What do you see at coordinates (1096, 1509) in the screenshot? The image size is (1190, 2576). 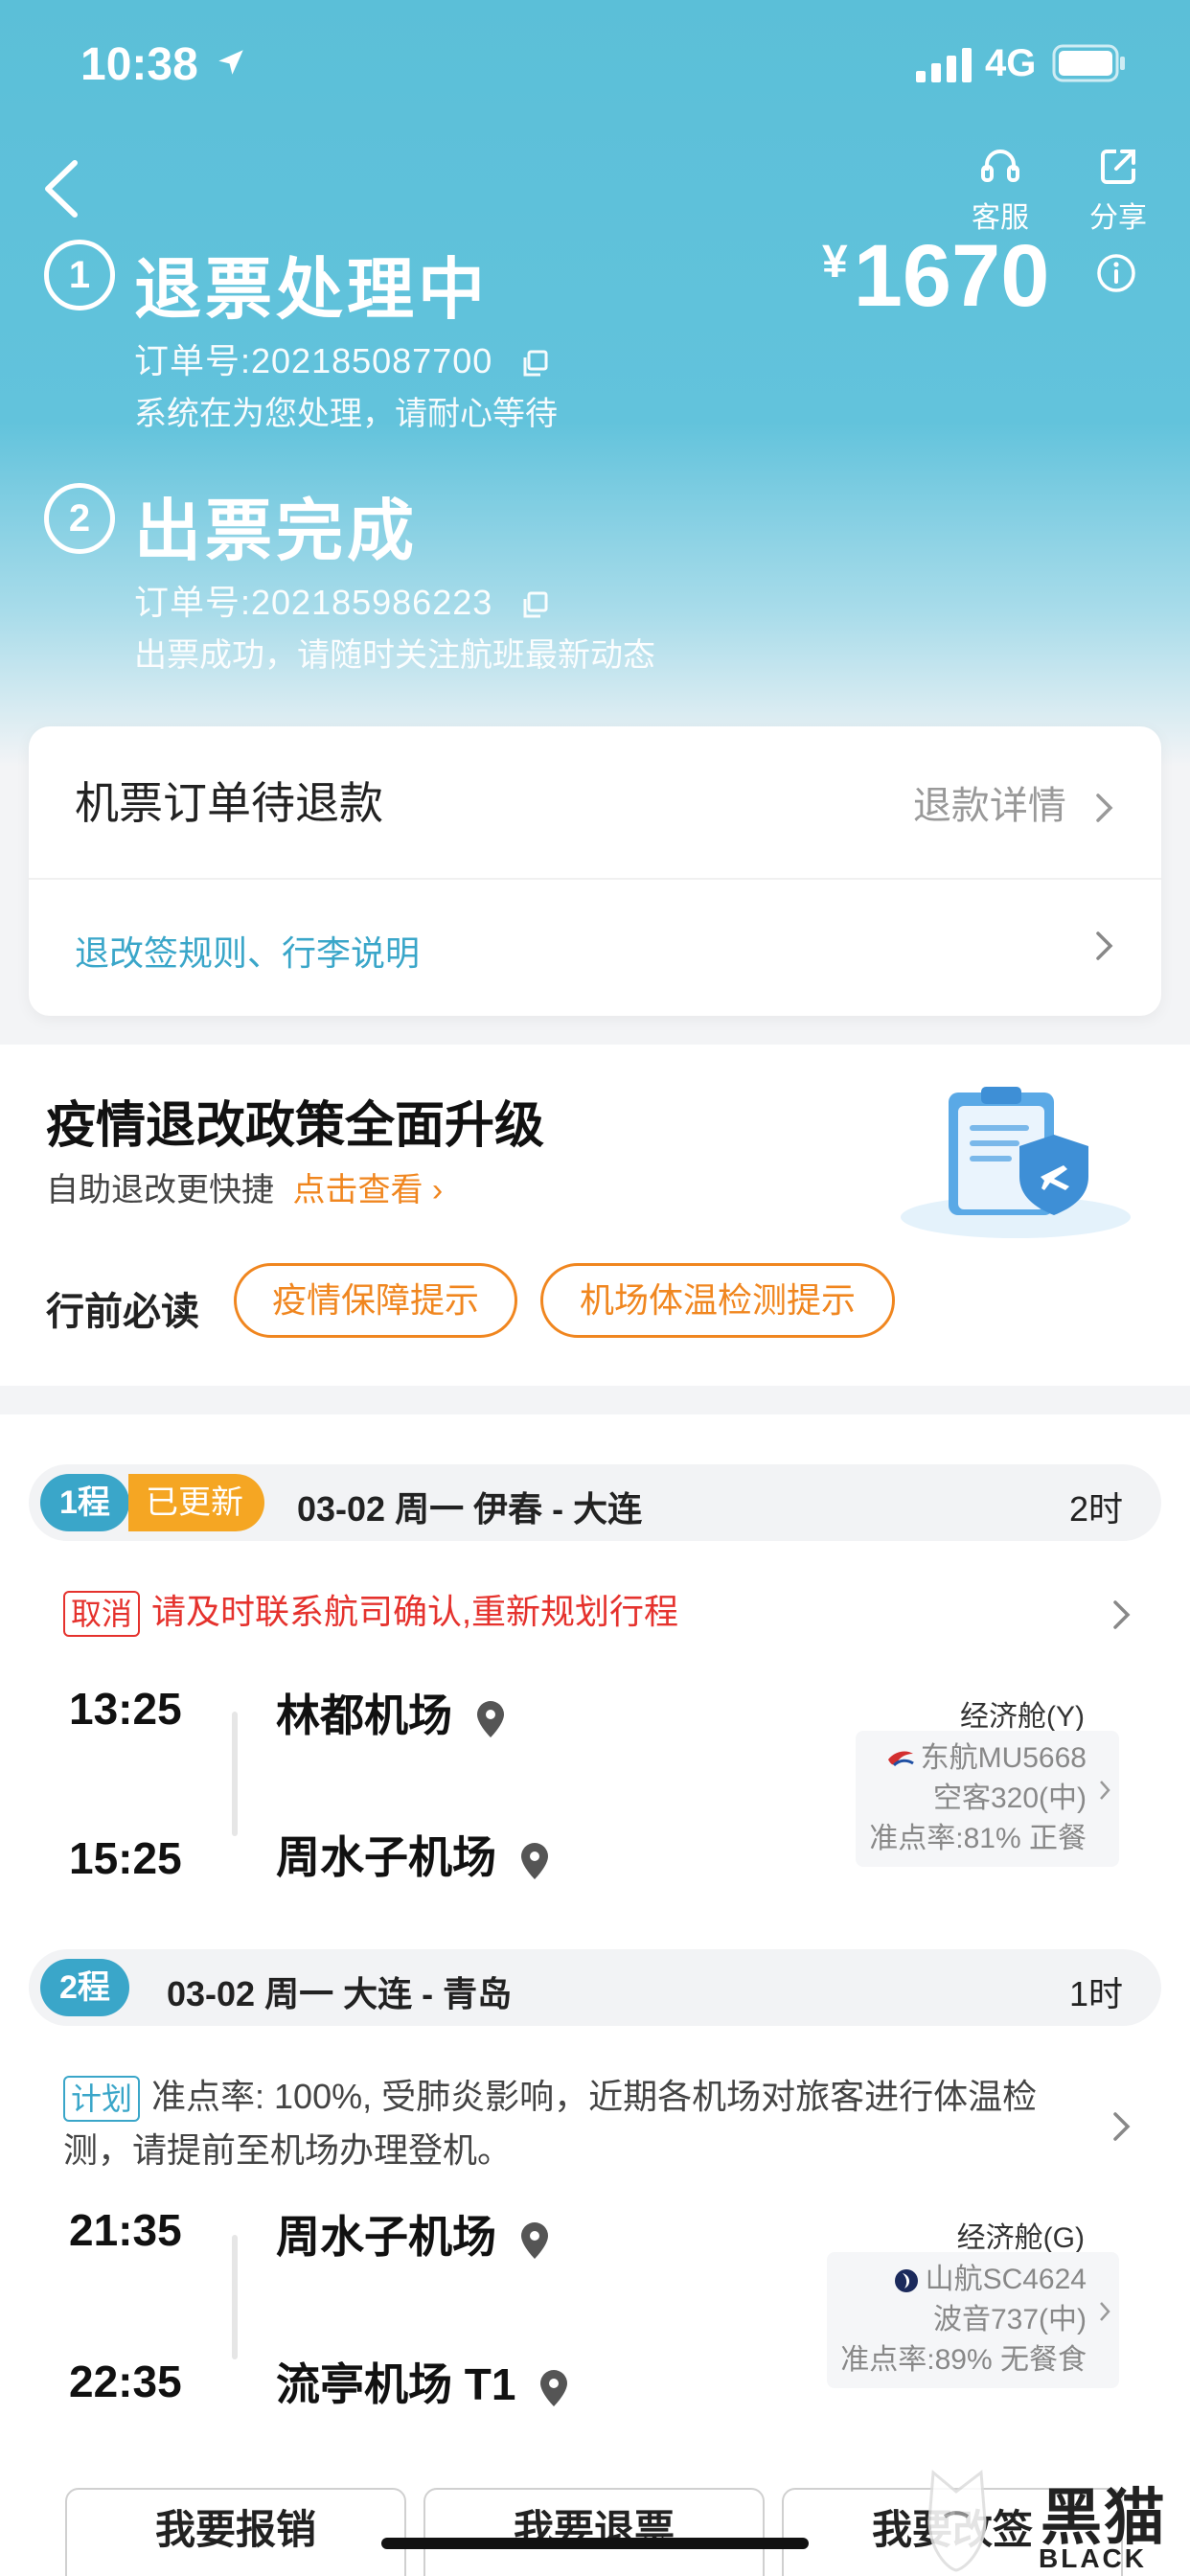 I see `segment-duration: 2时` at bounding box center [1096, 1509].